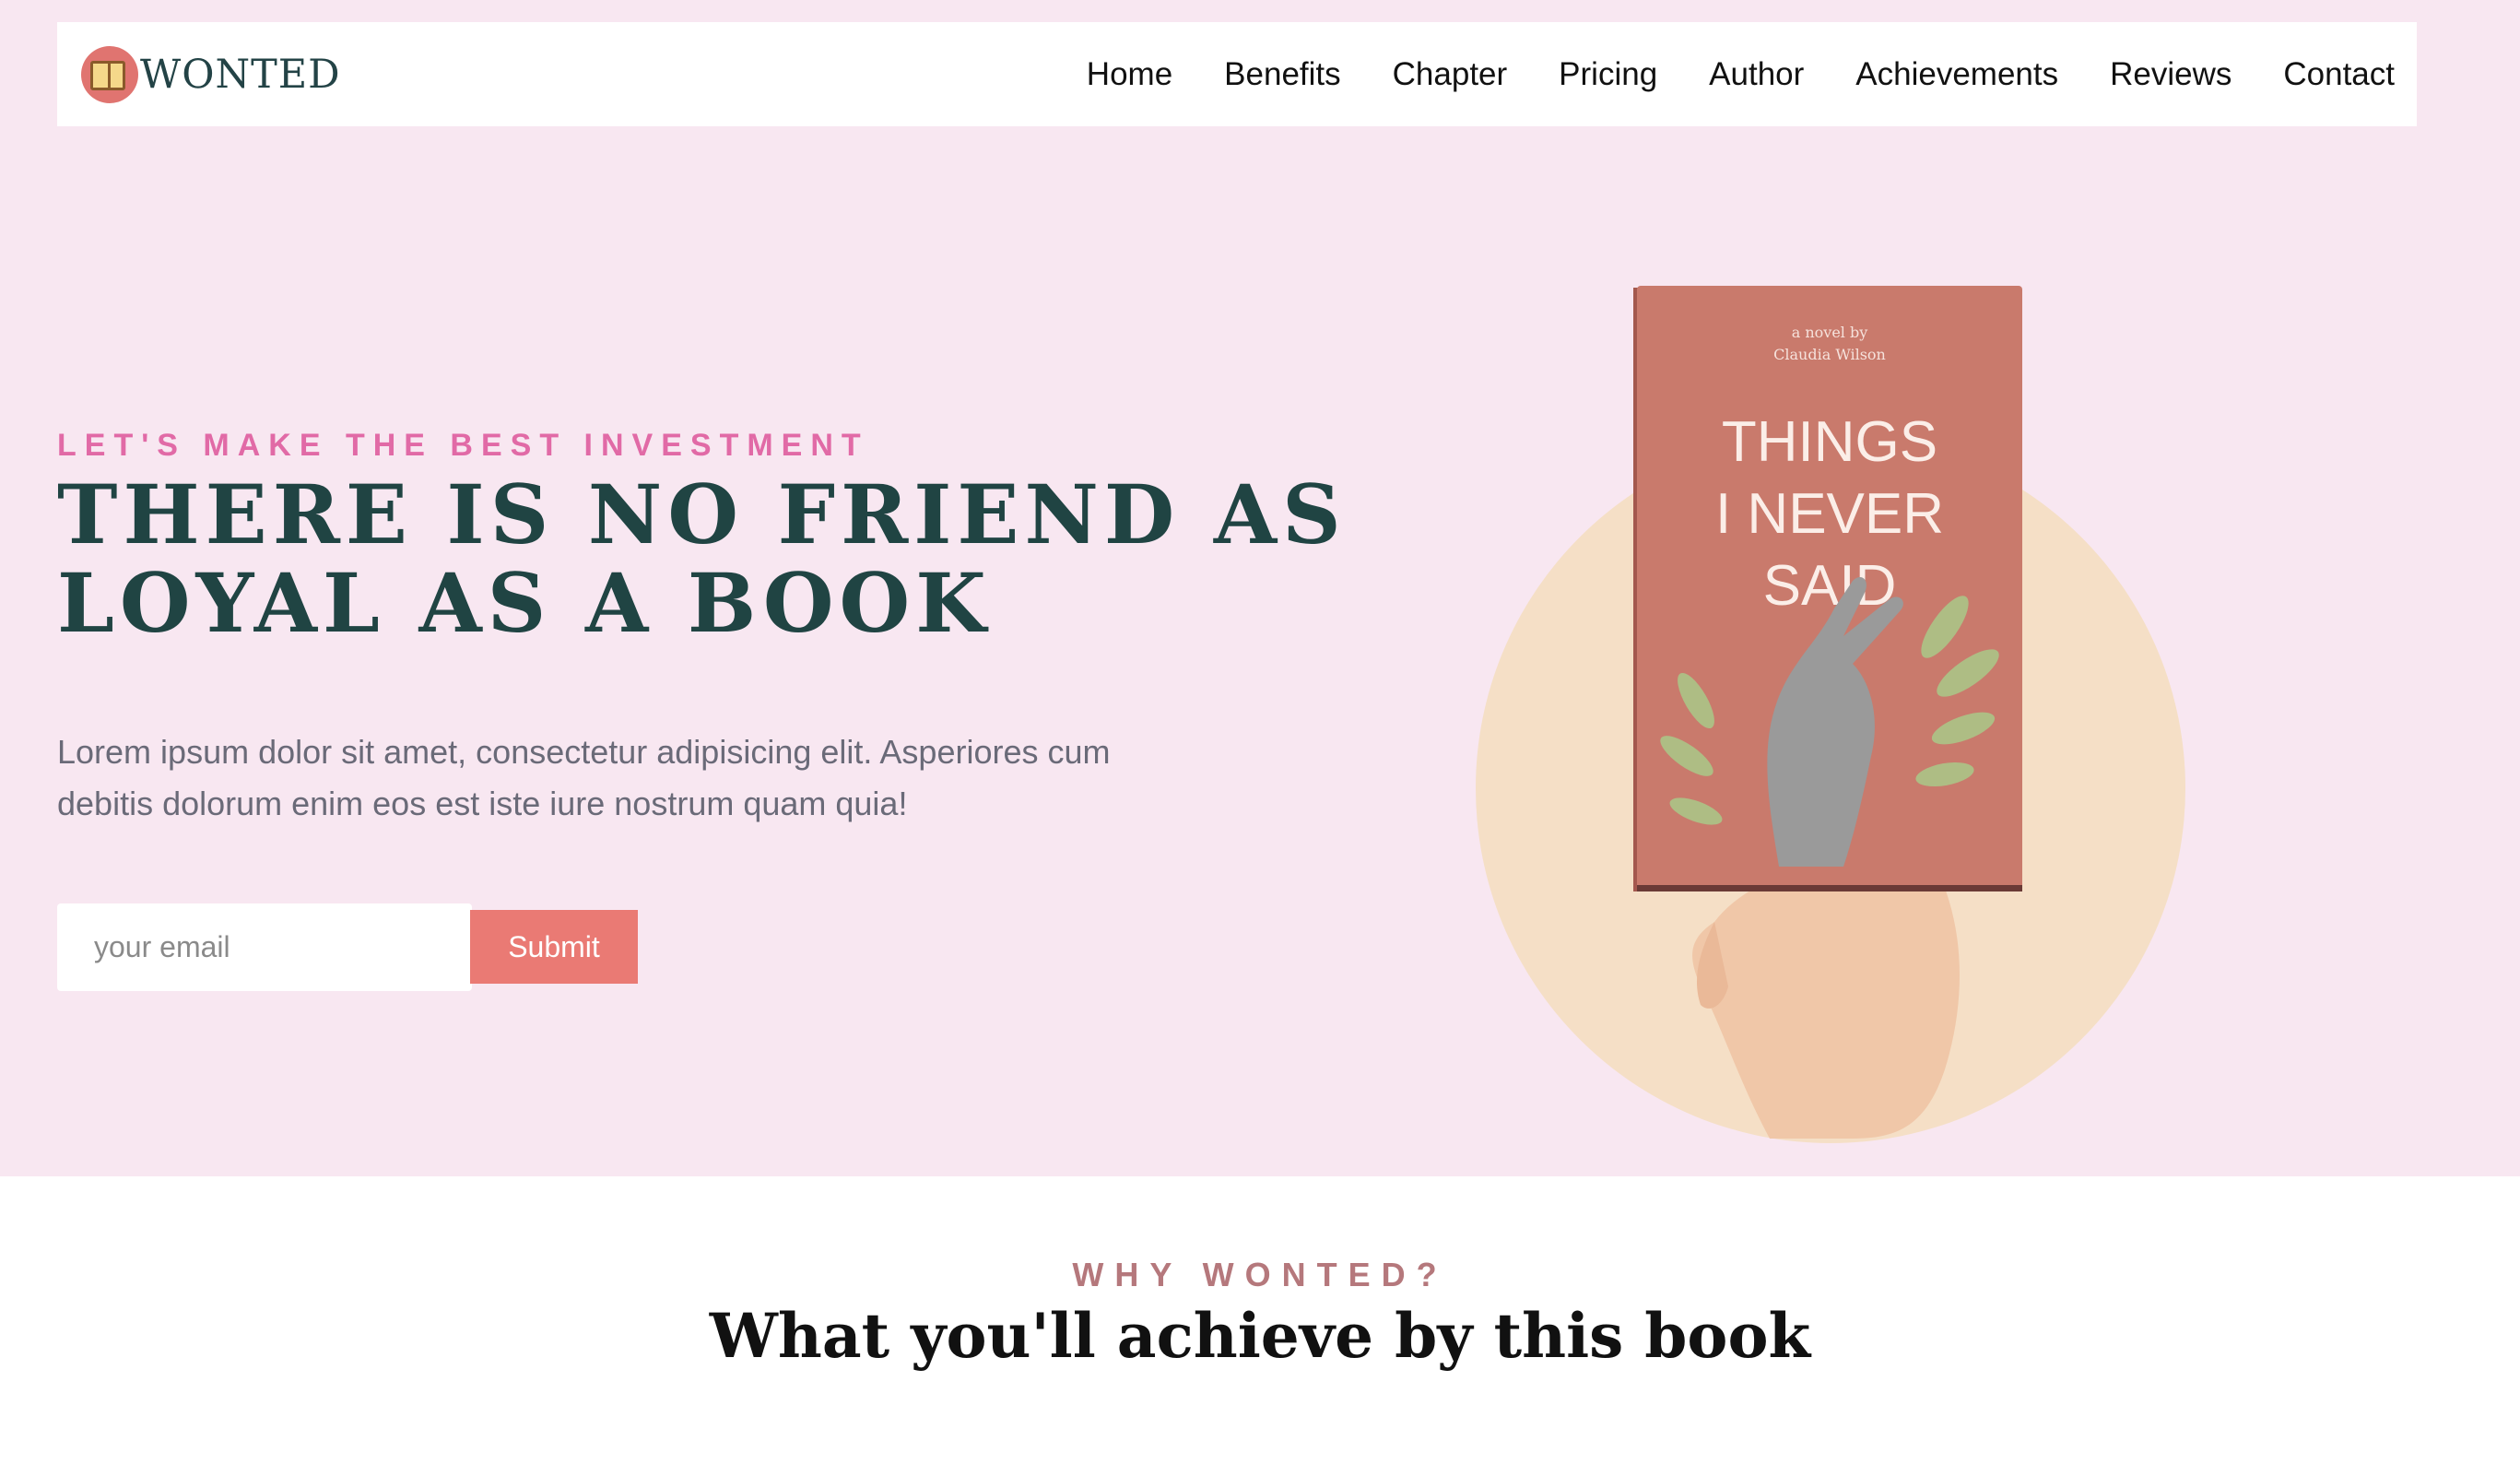 The height and width of the screenshot is (1464, 2520). Describe the element at coordinates (2339, 74) in the screenshot. I see `nav-item-contact: Contact` at that location.